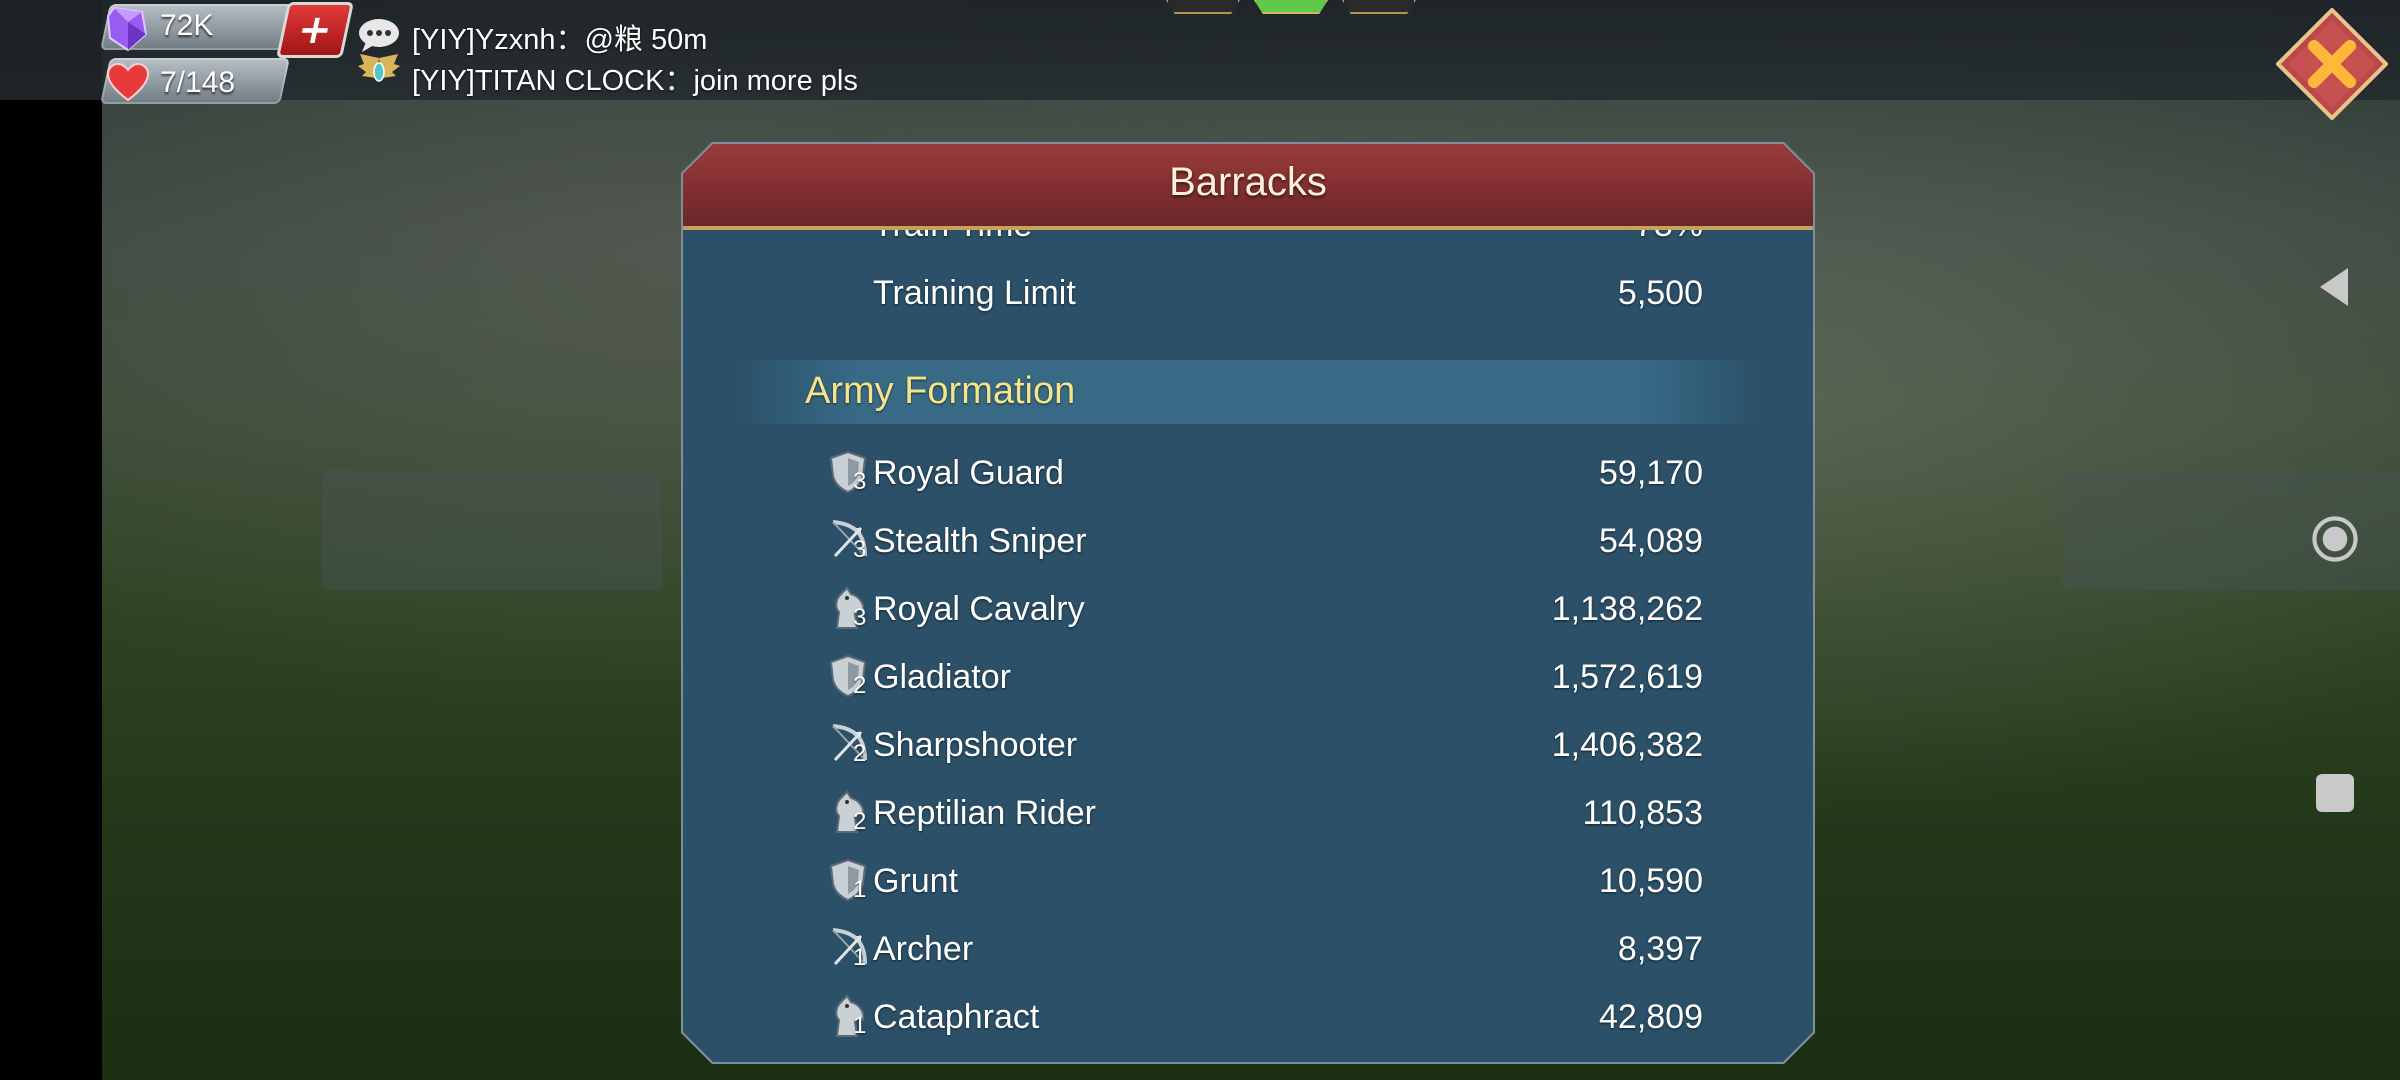 Image resolution: width=2400 pixels, height=1080 pixels. Describe the element at coordinates (923, 949) in the screenshot. I see `troop-name: Archer` at that location.